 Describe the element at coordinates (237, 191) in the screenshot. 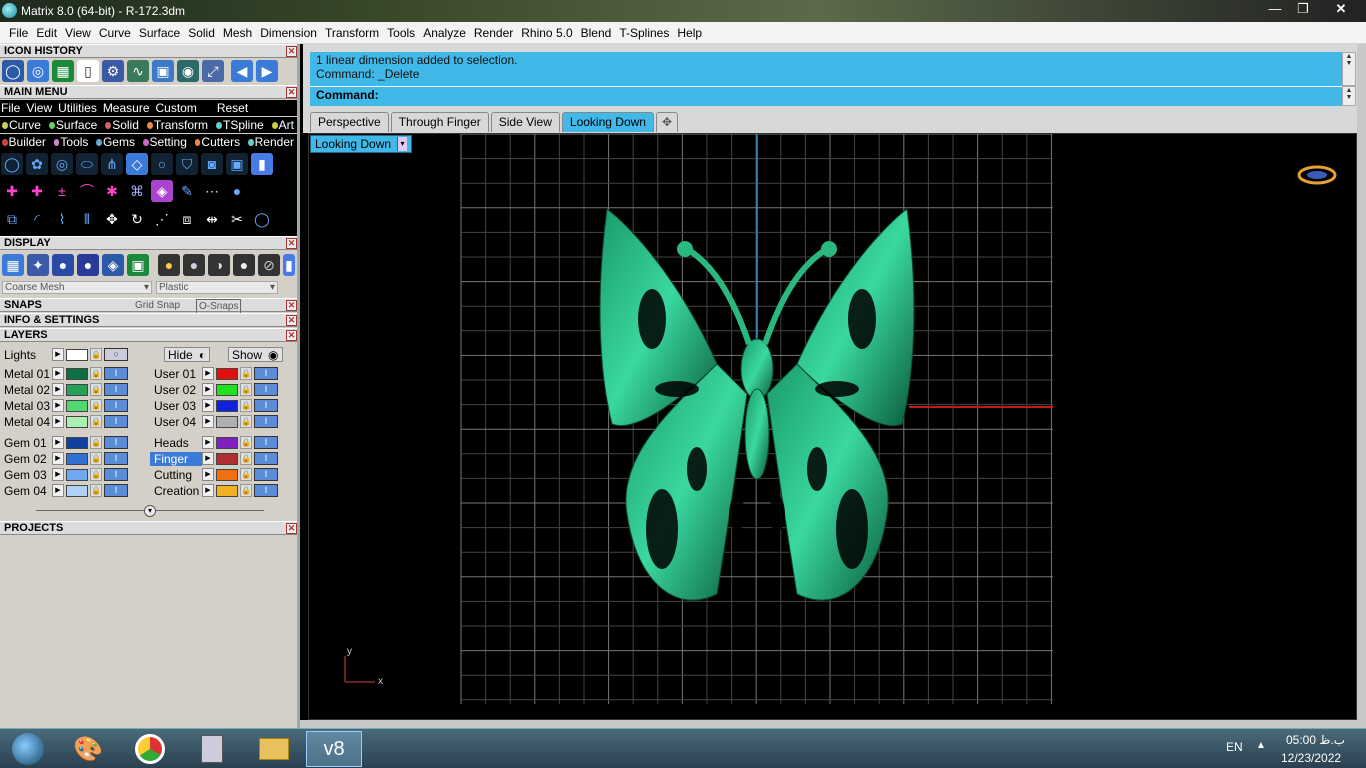

I see `blob-icon: ●` at that location.